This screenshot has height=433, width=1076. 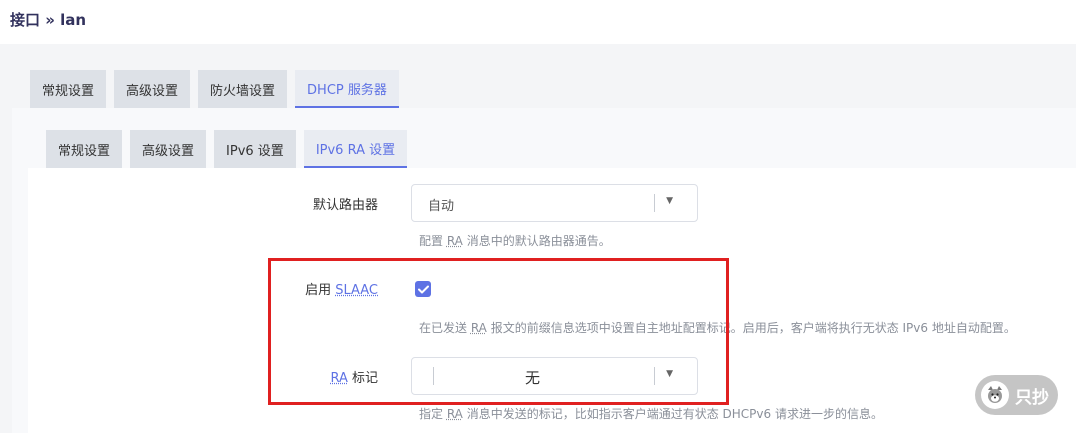 What do you see at coordinates (347, 89) in the screenshot?
I see `tab-dhcp-server: DHCP 服务器` at bounding box center [347, 89].